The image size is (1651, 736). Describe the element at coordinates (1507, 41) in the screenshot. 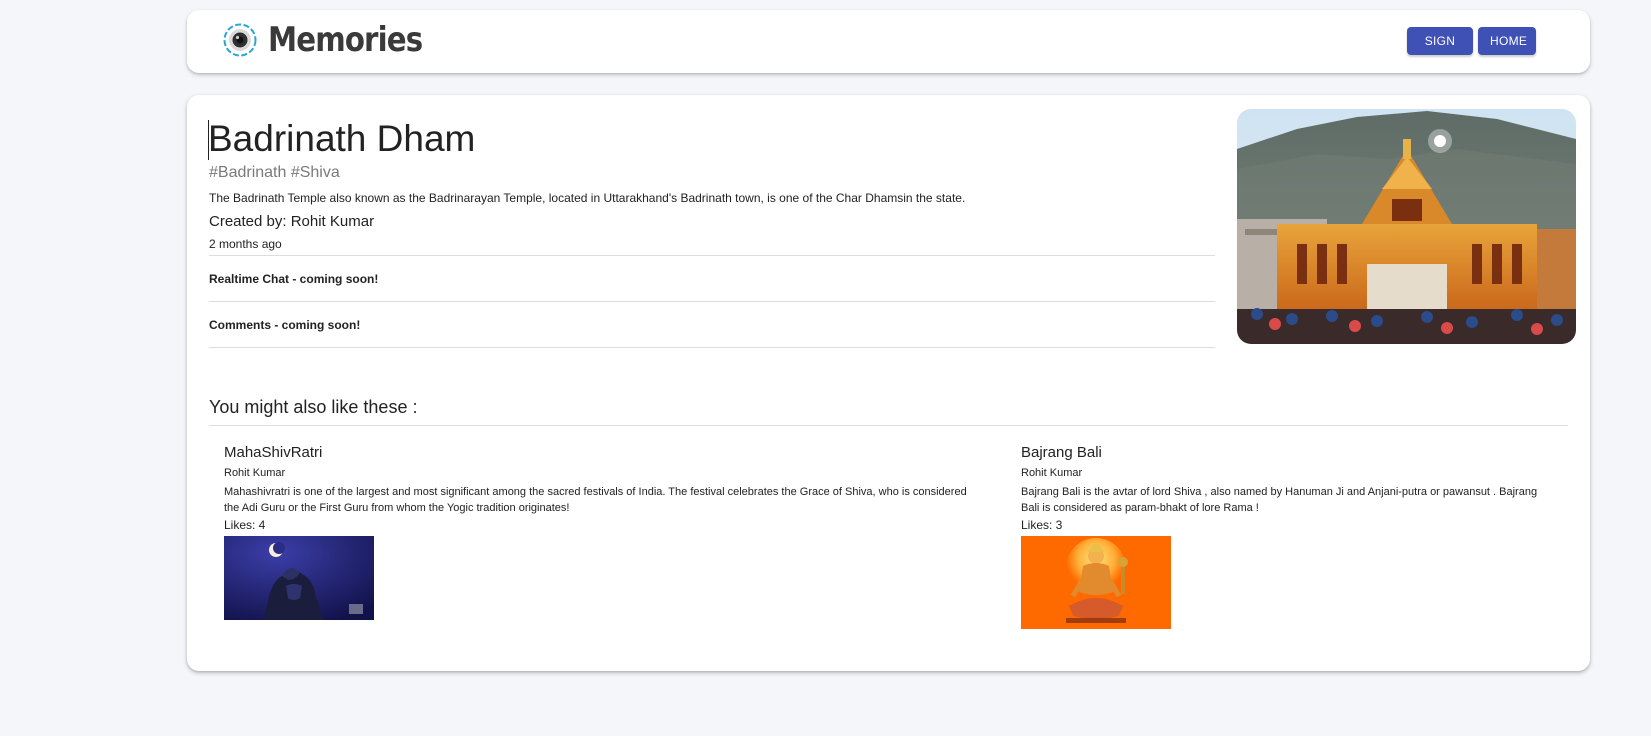

I see `home-button: HOME` at that location.